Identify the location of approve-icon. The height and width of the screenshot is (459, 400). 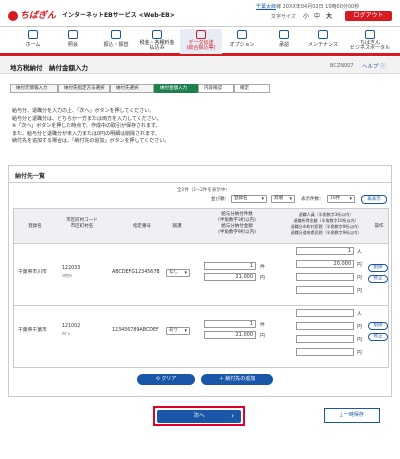
(284, 34).